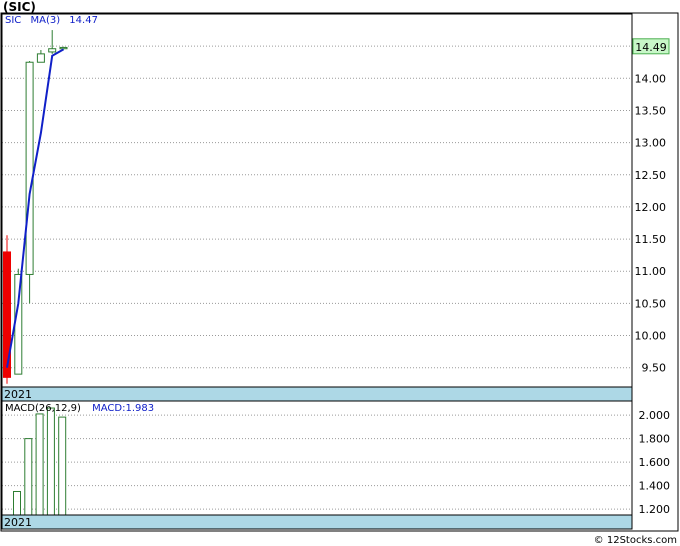 This screenshot has height=546, width=680. Describe the element at coordinates (651, 110) in the screenshot. I see `price-tick-label: 13.50` at that location.